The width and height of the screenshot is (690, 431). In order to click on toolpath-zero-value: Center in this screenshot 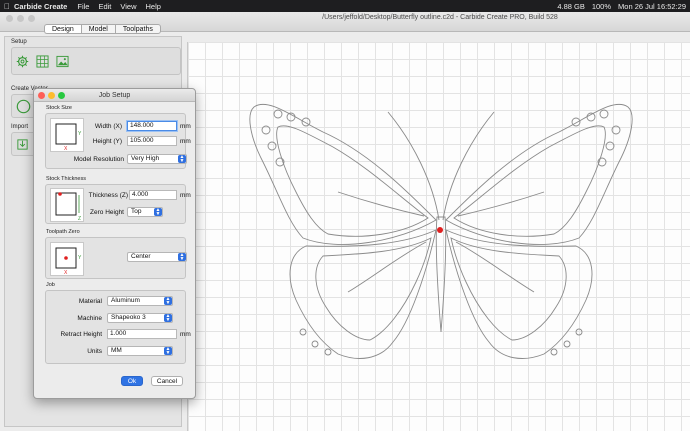, I will do `click(141, 256)`.